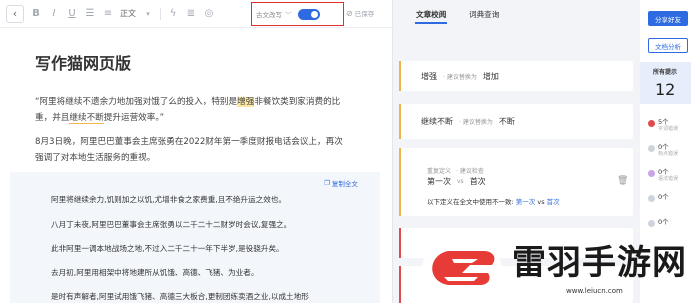 The image size is (691, 303). Describe the element at coordinates (180, 296) in the screenshot. I see `generated-line: 是时有声解者,阿里试用饿飞猪、高德三大板合,更制团练卖酒之业,以成土地形` at that location.